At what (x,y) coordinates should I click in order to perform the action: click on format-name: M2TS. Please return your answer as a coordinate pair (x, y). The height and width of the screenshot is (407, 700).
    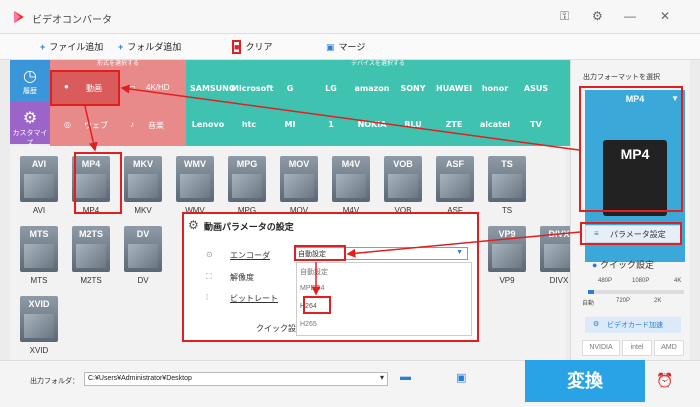
    Looking at the image, I should click on (91, 280).